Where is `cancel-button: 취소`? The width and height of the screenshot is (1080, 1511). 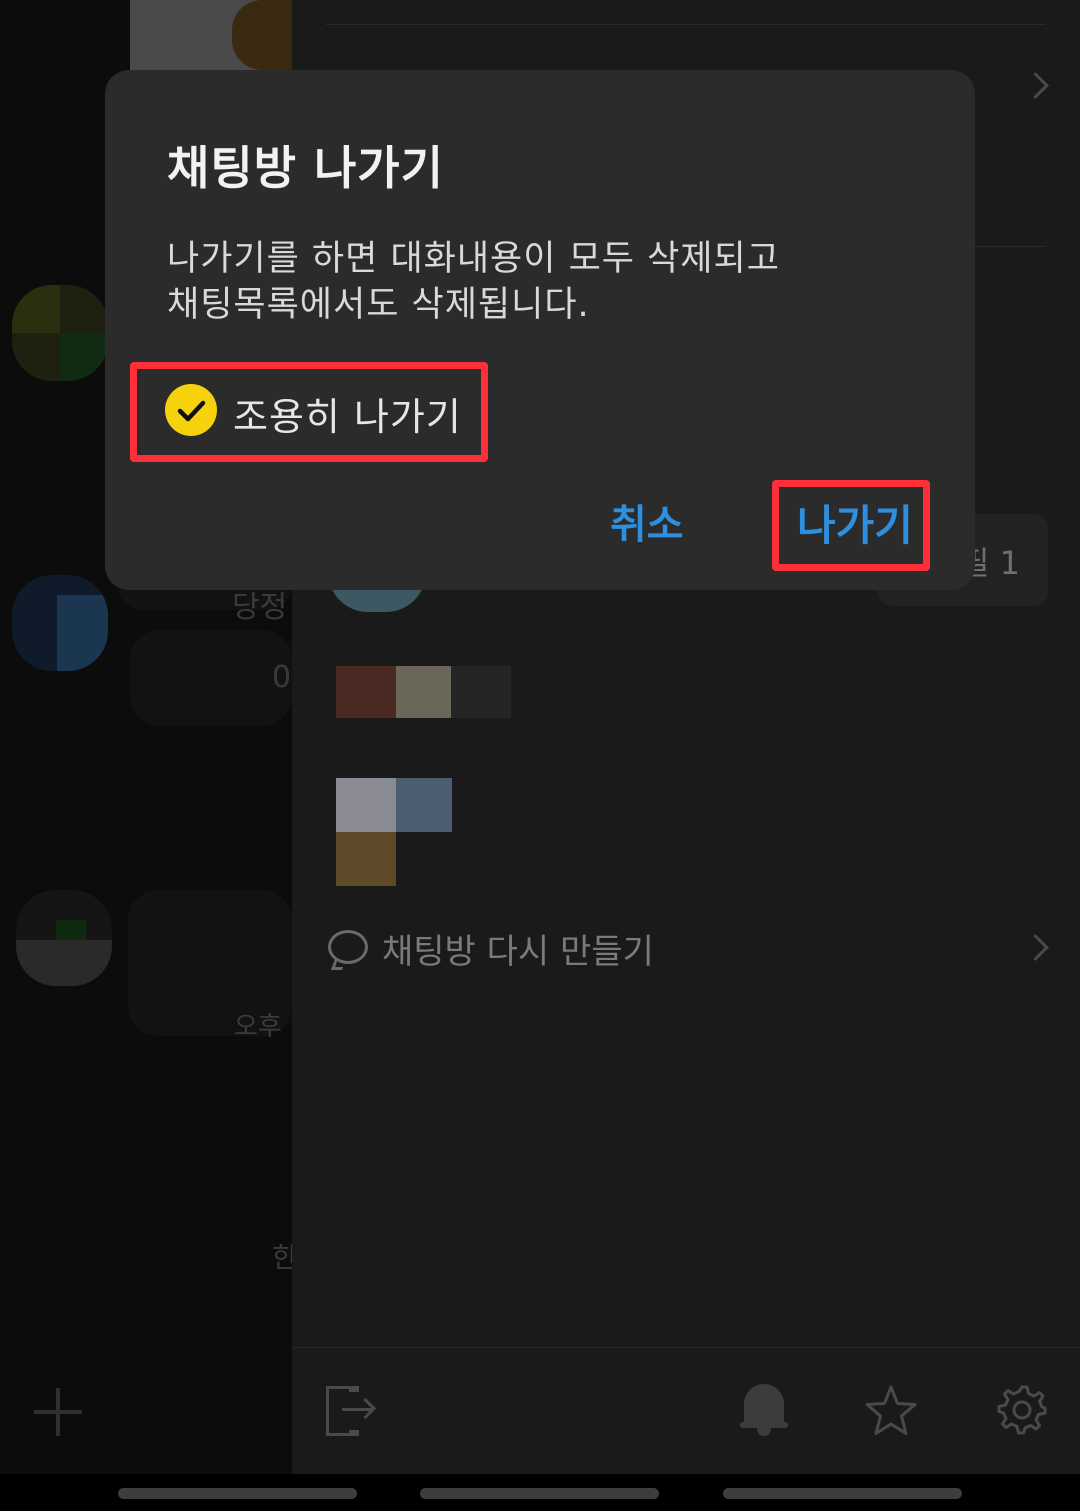 cancel-button: 취소 is located at coordinates (647, 521).